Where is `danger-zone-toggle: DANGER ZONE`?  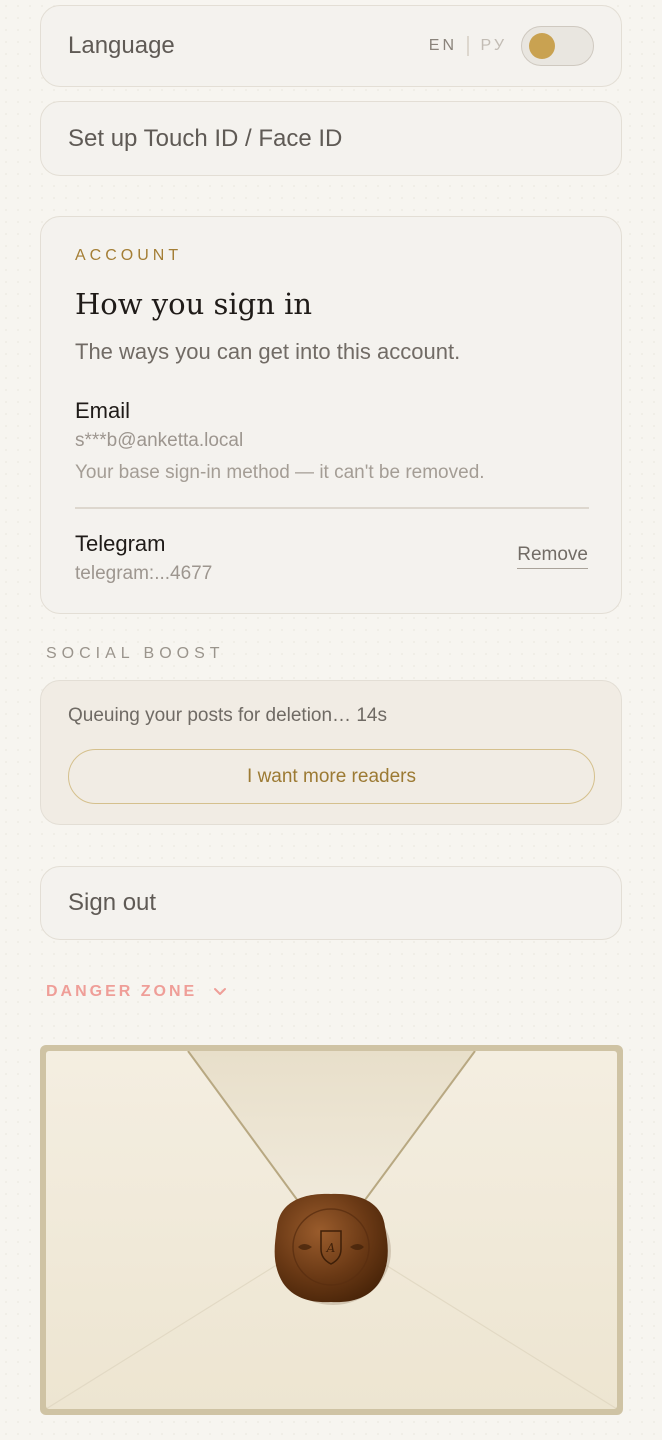
danger-zone-toggle: DANGER ZONE is located at coordinates (136, 992).